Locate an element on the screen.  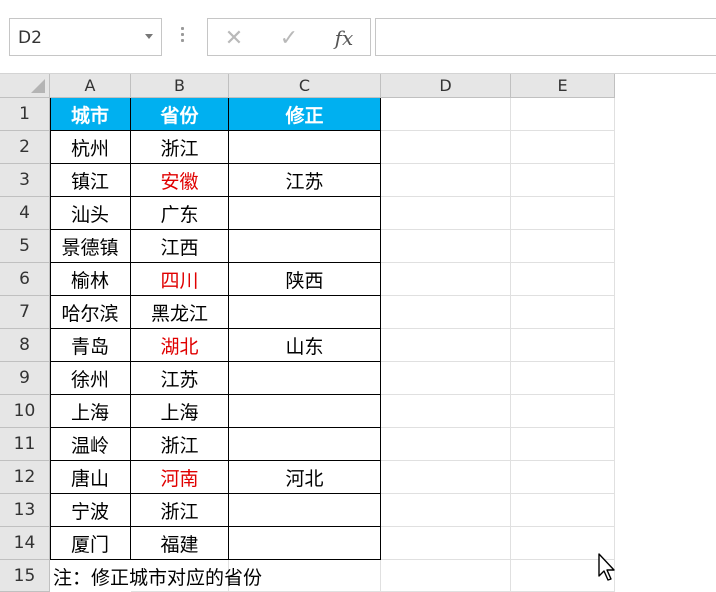
cell-a10: 上海 is located at coordinates (90, 411).